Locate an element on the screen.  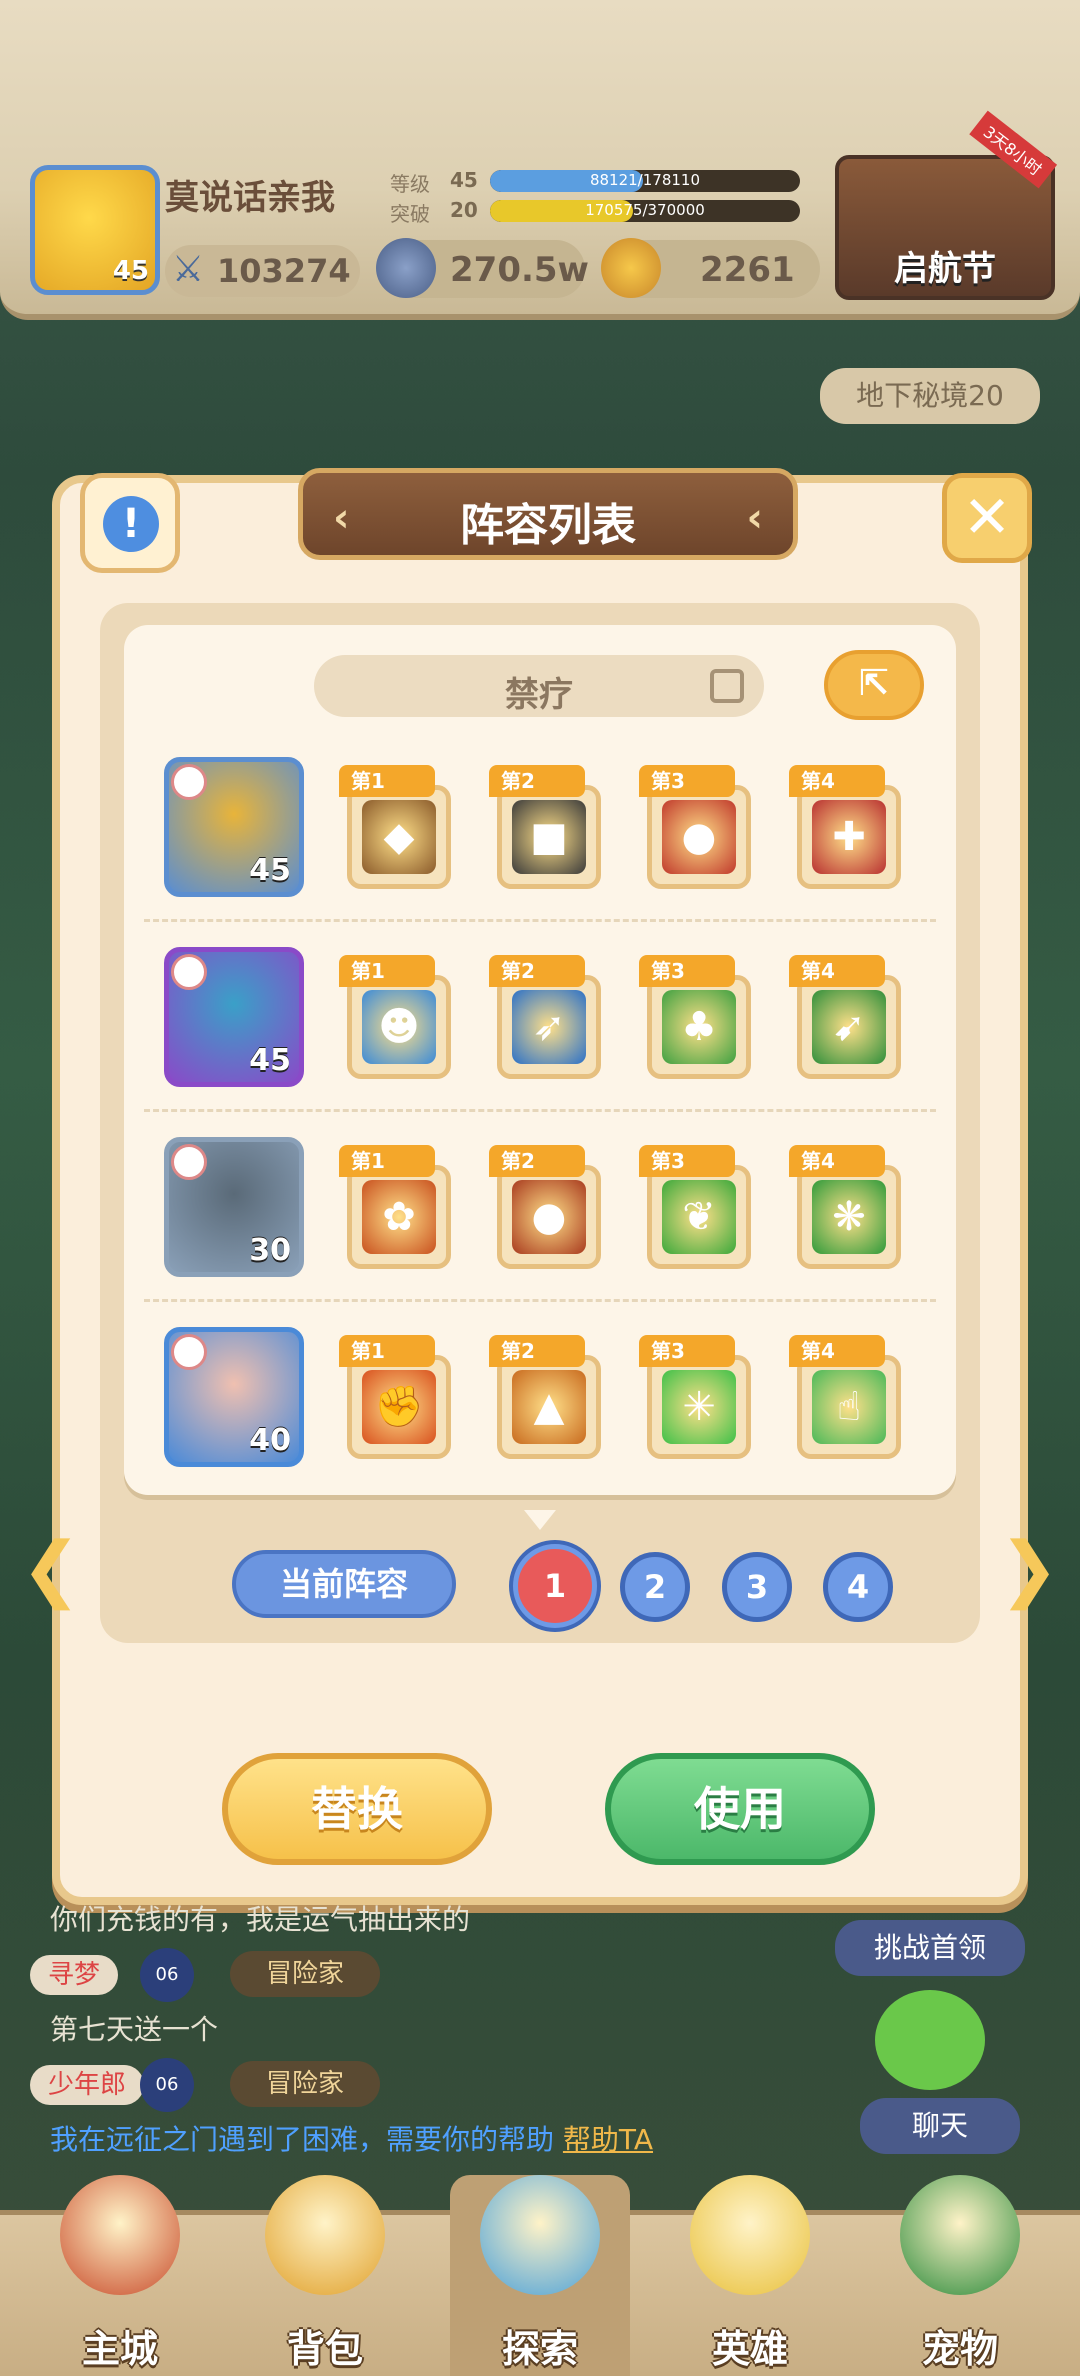
nav-explore: 探索 is located at coordinates (540, 2275).